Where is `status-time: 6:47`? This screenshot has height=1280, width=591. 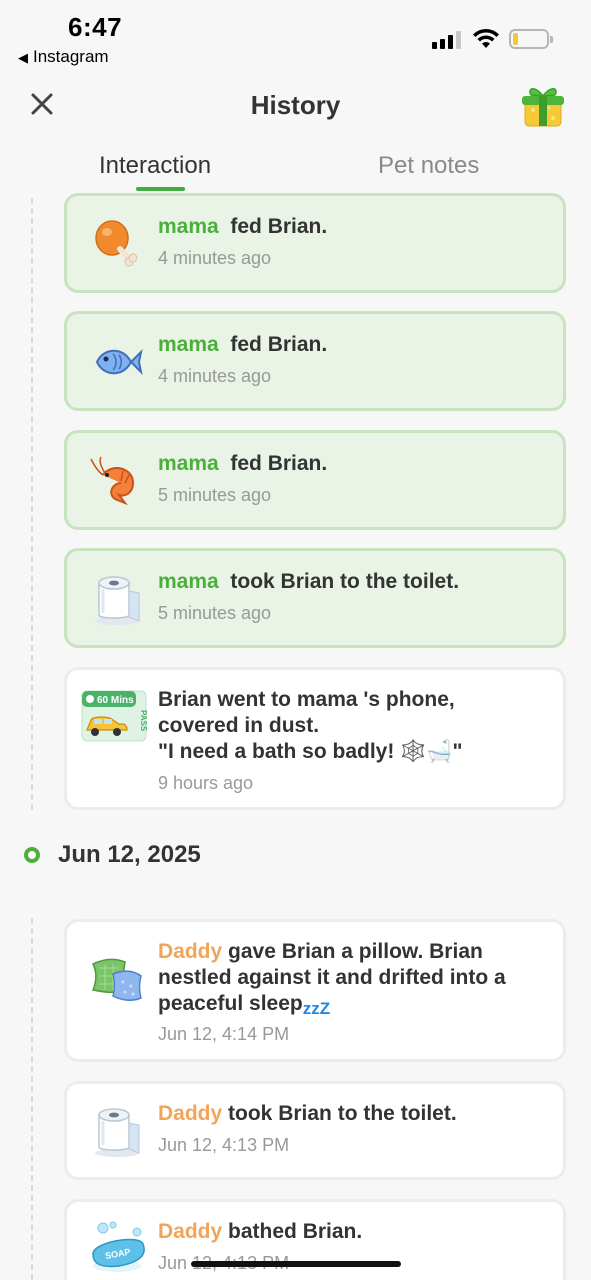
status-time: 6:47 is located at coordinates (95, 27).